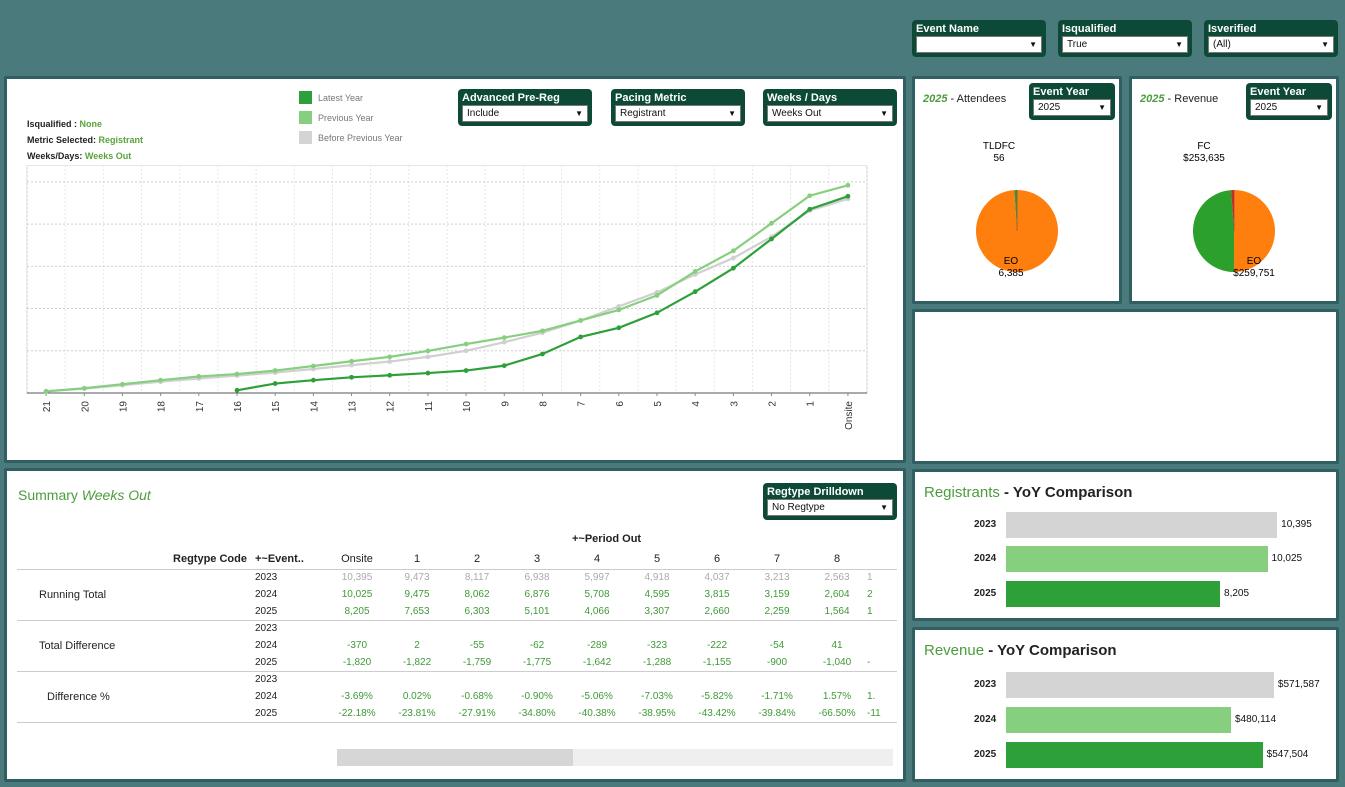 This screenshot has height=787, width=1345. I want to click on col-period: 5, so click(657, 559).